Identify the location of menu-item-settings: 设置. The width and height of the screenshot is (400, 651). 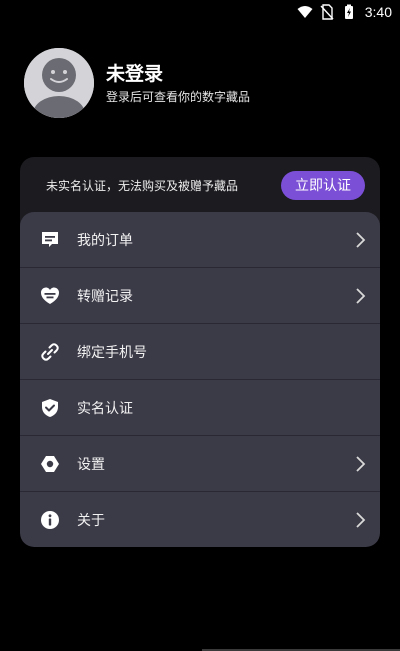
(200, 464).